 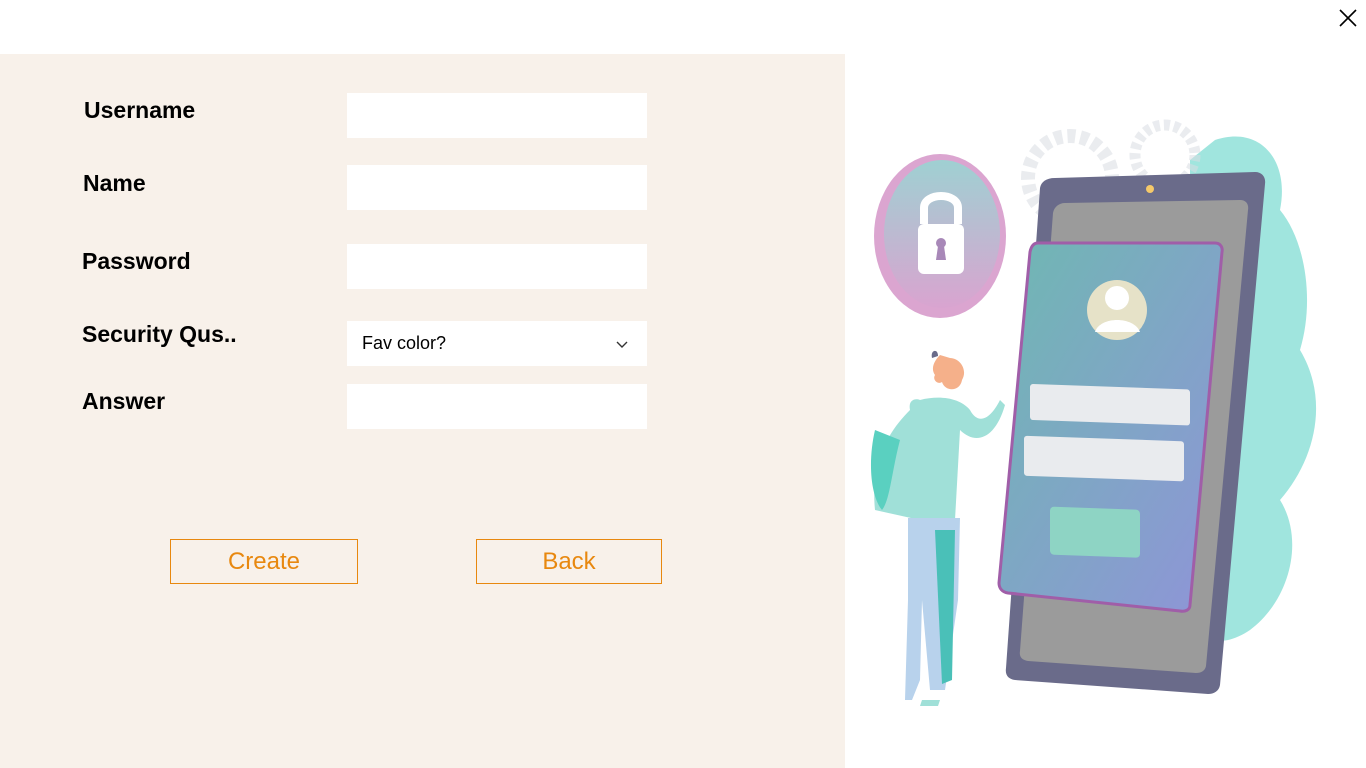 What do you see at coordinates (497, 266) in the screenshot?
I see `password-input` at bounding box center [497, 266].